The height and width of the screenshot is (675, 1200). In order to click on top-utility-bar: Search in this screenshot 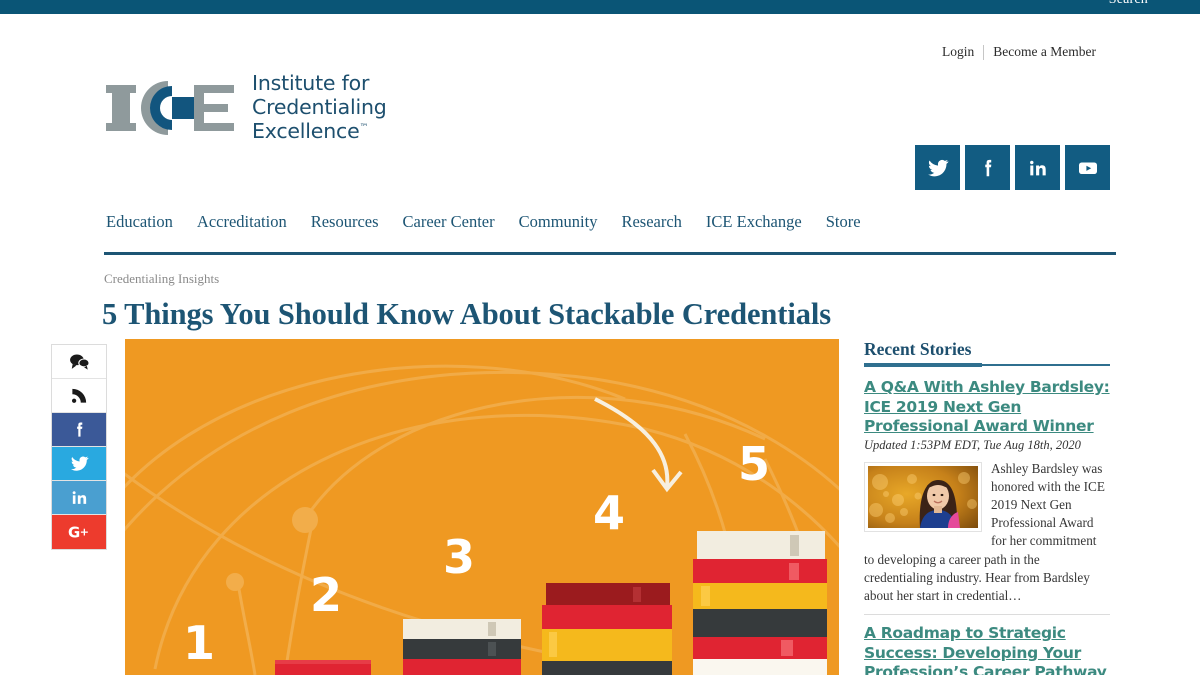, I will do `click(600, 7)`.